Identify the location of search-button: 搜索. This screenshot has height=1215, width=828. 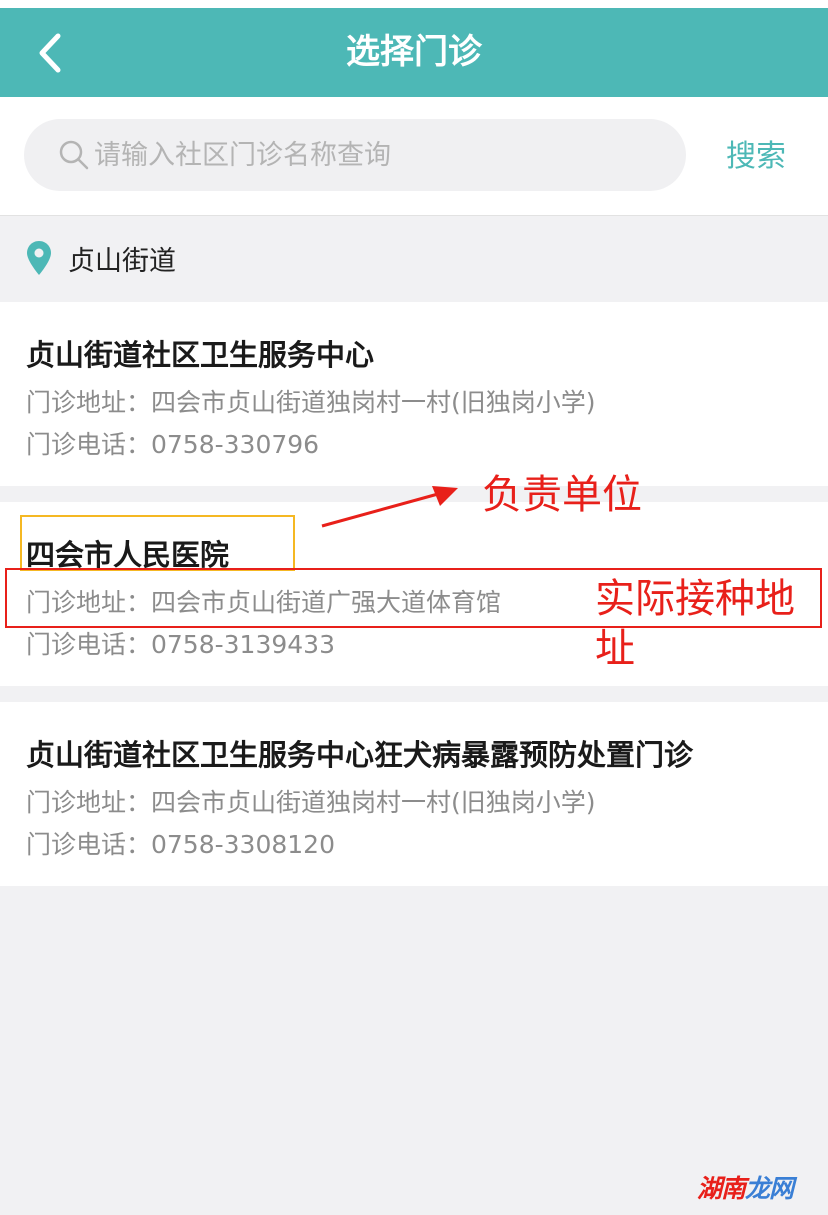
(756, 157).